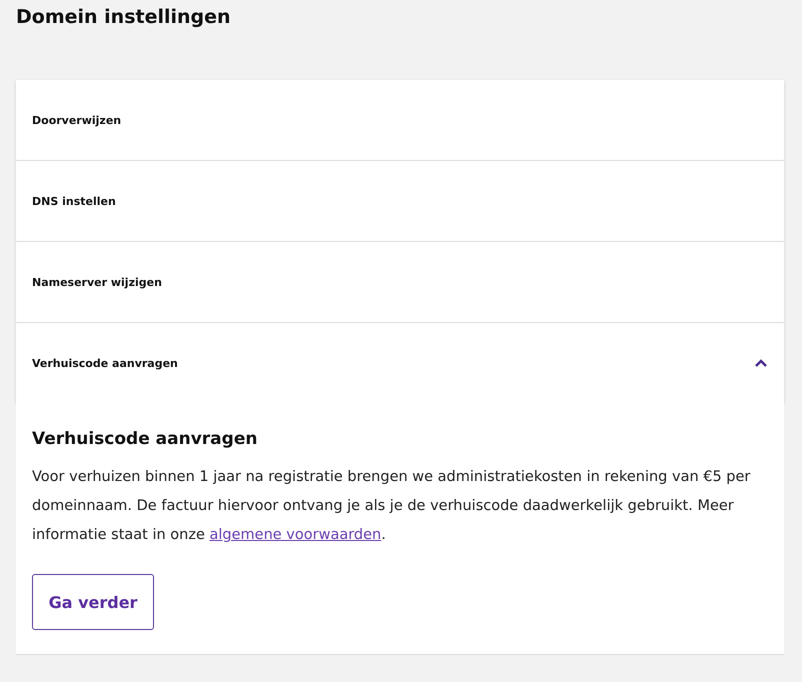 The height and width of the screenshot is (682, 802). Describe the element at coordinates (761, 363) in the screenshot. I see `chevron-up-icon` at that location.